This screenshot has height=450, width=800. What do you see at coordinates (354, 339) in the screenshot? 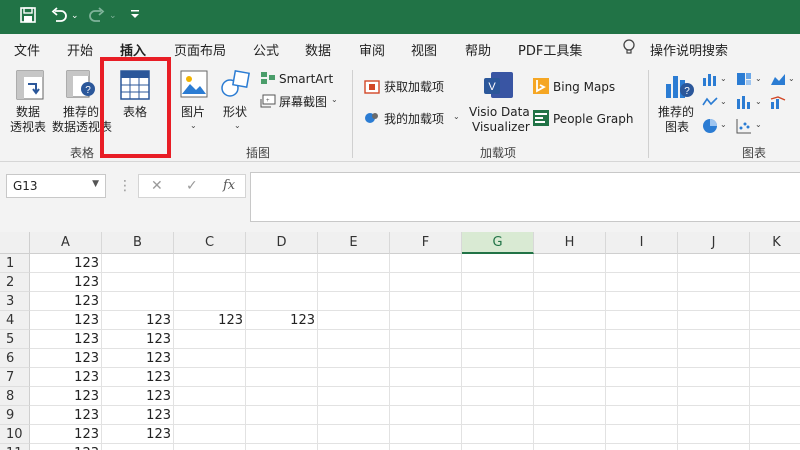
I see `cell-e5` at bounding box center [354, 339].